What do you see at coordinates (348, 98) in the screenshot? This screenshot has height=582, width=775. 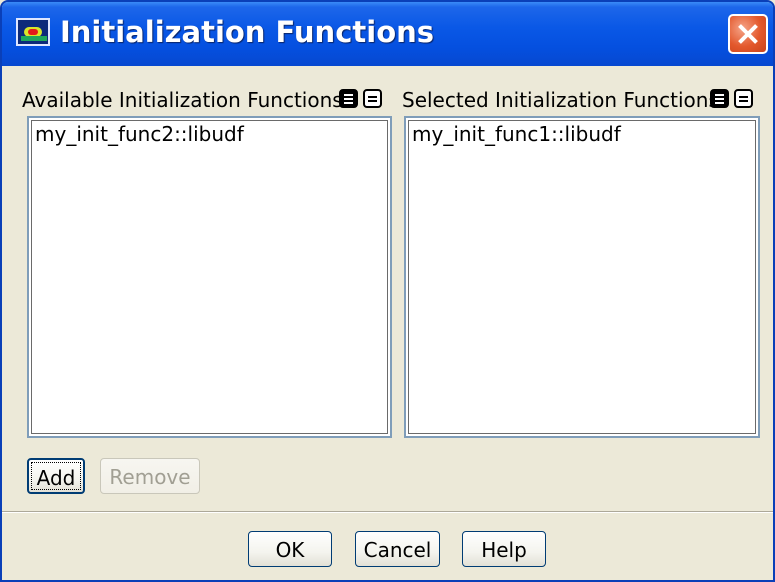 I see `available-select-all-icon` at bounding box center [348, 98].